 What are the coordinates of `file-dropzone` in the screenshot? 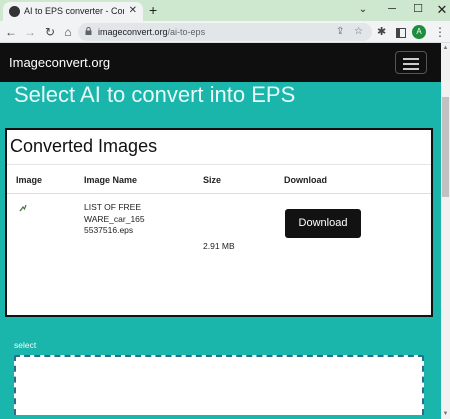 It's located at (219, 385).